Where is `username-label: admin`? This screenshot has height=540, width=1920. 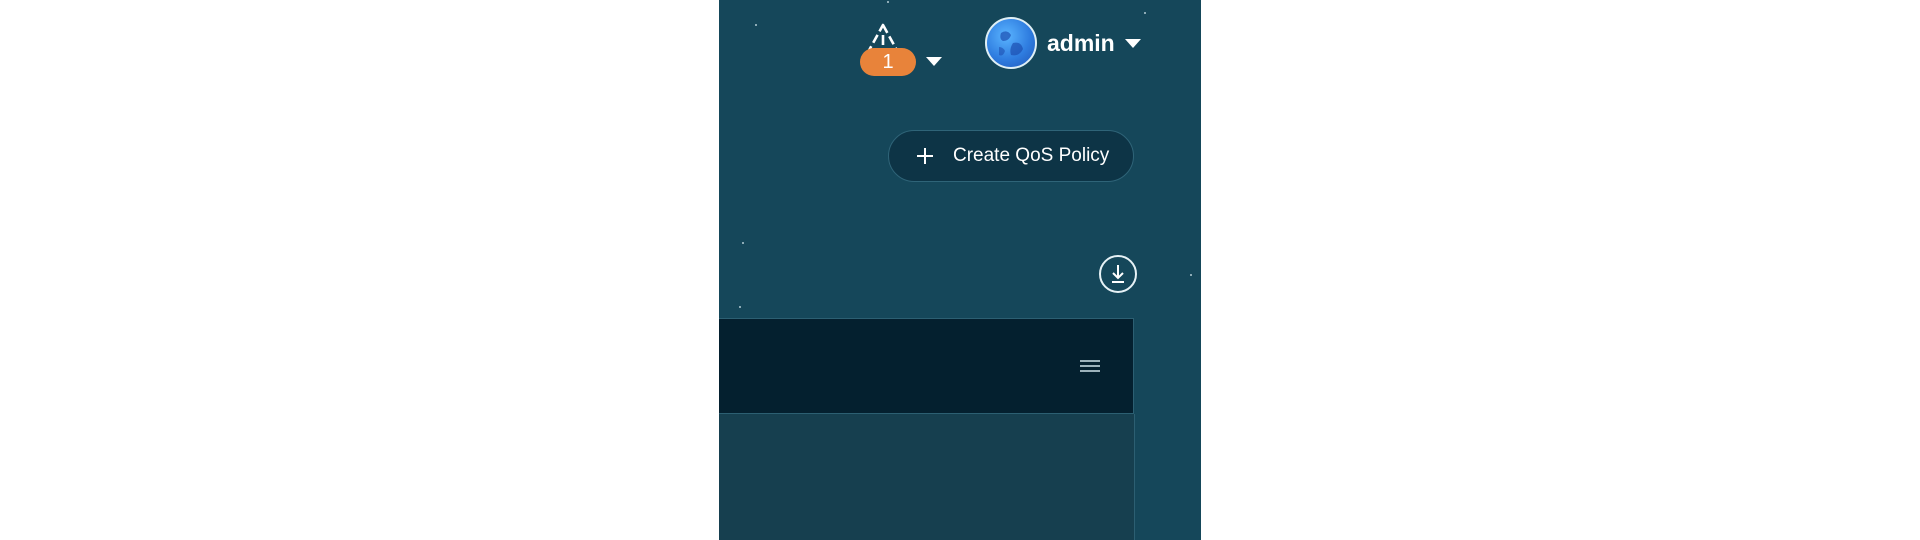 username-label: admin is located at coordinates (1081, 42).